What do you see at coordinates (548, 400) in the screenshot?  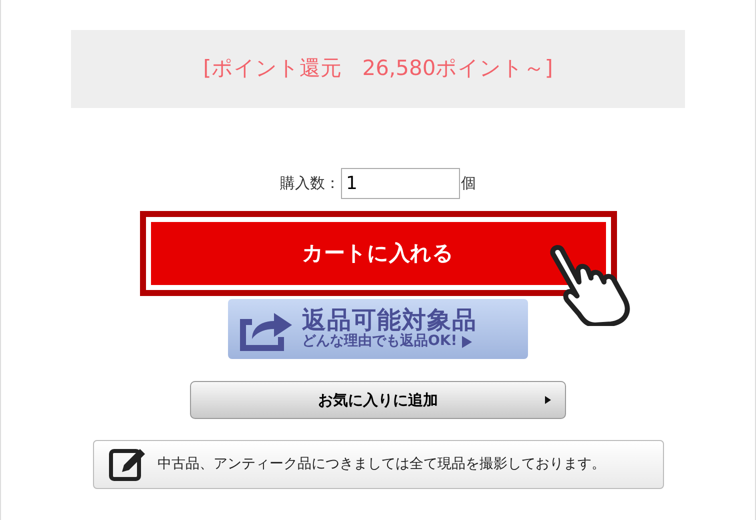 I see `caret-icon` at bounding box center [548, 400].